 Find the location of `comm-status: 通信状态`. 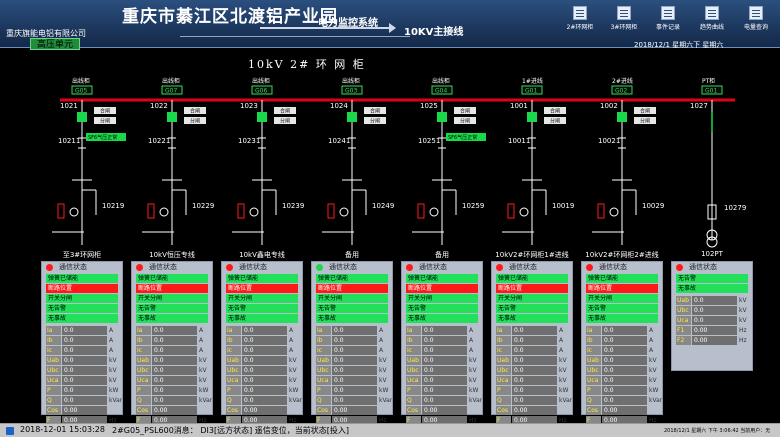

comm-status: 通信状态 is located at coordinates (262, 267).